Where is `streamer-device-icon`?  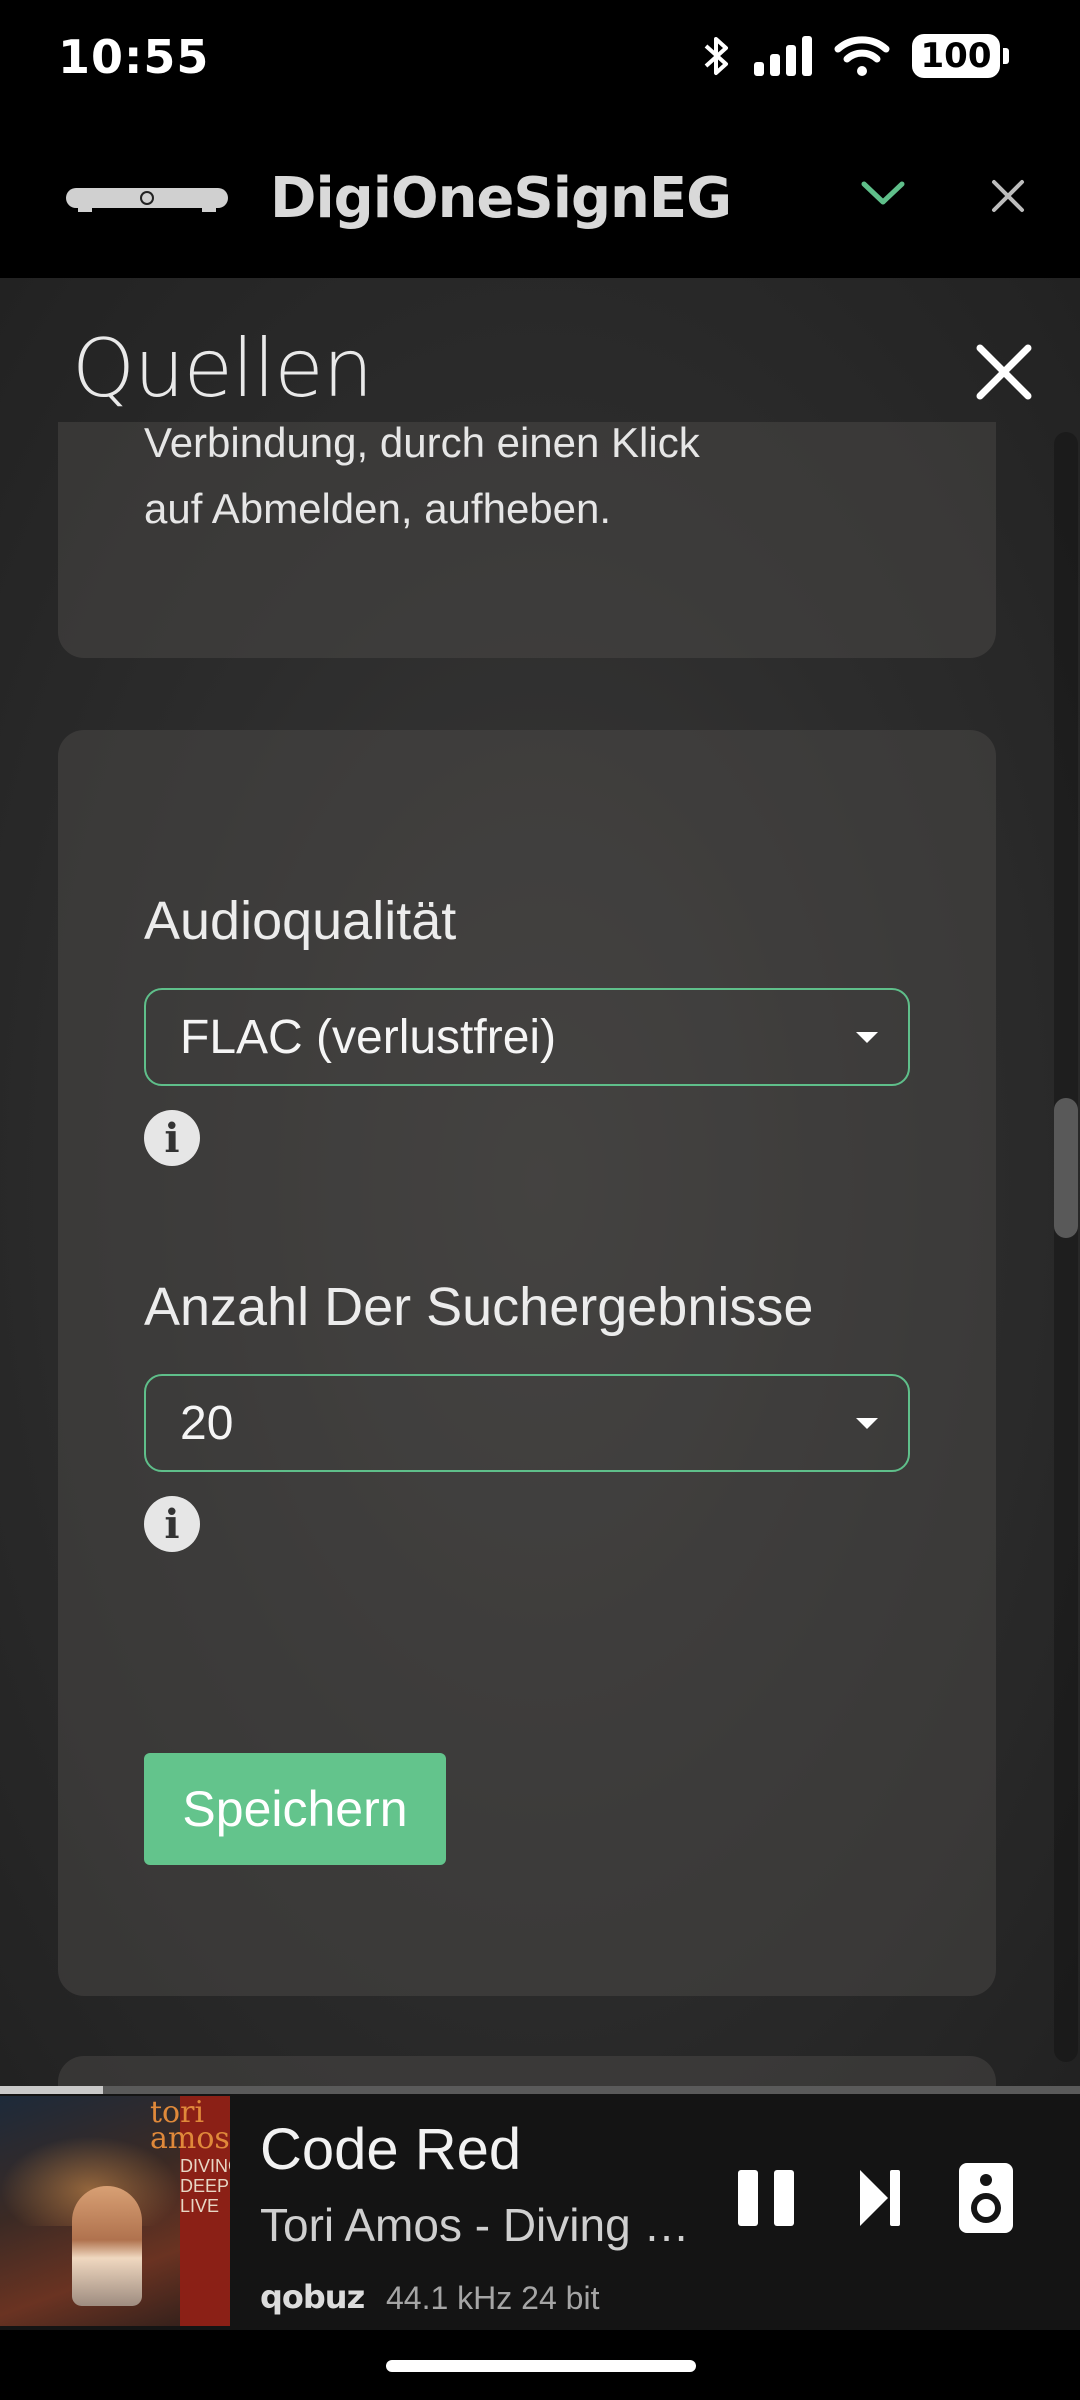 streamer-device-icon is located at coordinates (147, 200).